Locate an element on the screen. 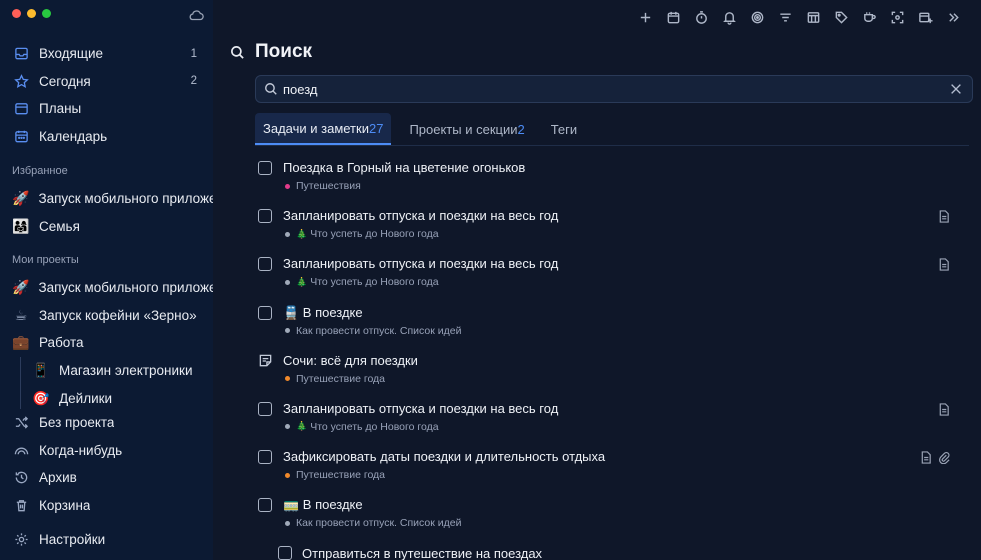 The width and height of the screenshot is (981, 560). subproject-item-1: 🎯 Дейлики is located at coordinates (106, 399).